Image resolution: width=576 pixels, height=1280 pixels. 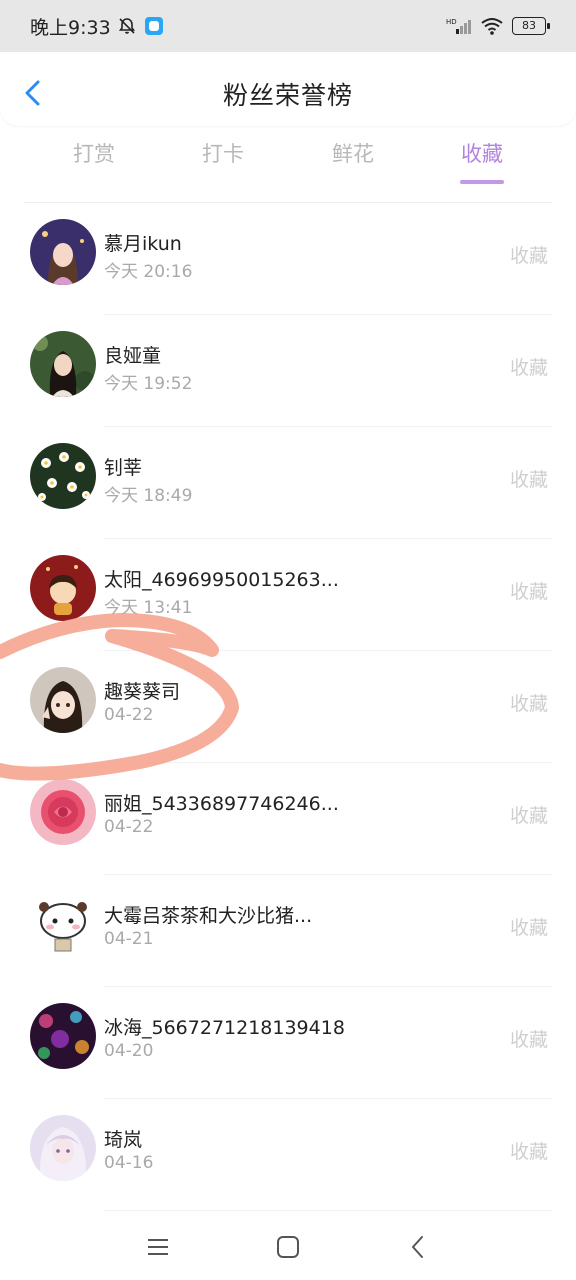 What do you see at coordinates (328, 1210) in the screenshot?
I see `row-divider` at bounding box center [328, 1210].